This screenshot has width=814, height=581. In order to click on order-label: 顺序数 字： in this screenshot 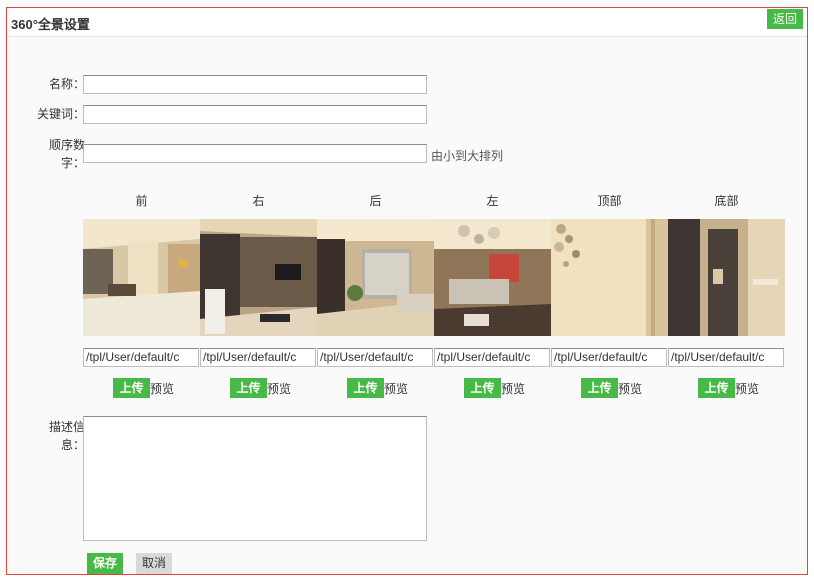, I will do `click(46, 154)`.